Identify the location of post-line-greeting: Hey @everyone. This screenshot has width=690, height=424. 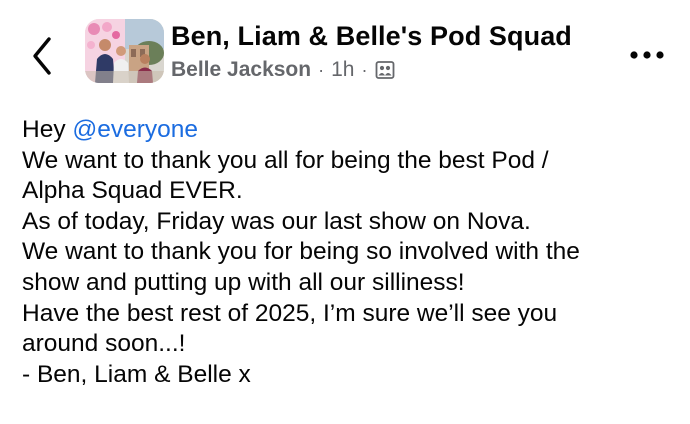
(347, 130).